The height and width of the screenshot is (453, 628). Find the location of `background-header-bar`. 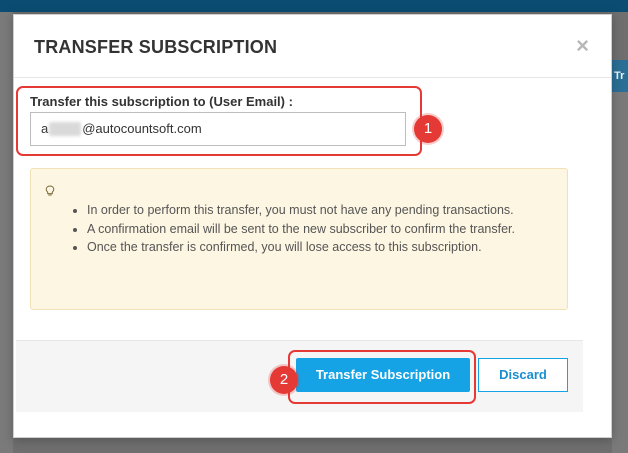

background-header-bar is located at coordinates (314, 6).